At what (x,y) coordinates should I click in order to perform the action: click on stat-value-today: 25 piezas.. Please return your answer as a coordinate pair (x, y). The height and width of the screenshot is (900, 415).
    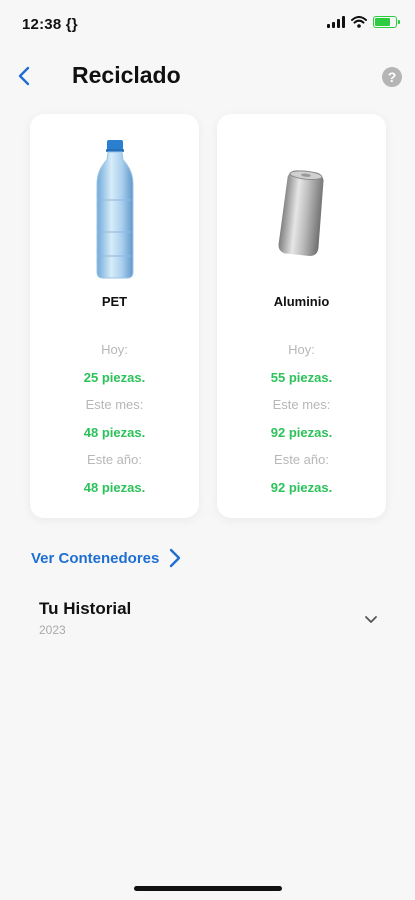
    Looking at the image, I should click on (114, 377).